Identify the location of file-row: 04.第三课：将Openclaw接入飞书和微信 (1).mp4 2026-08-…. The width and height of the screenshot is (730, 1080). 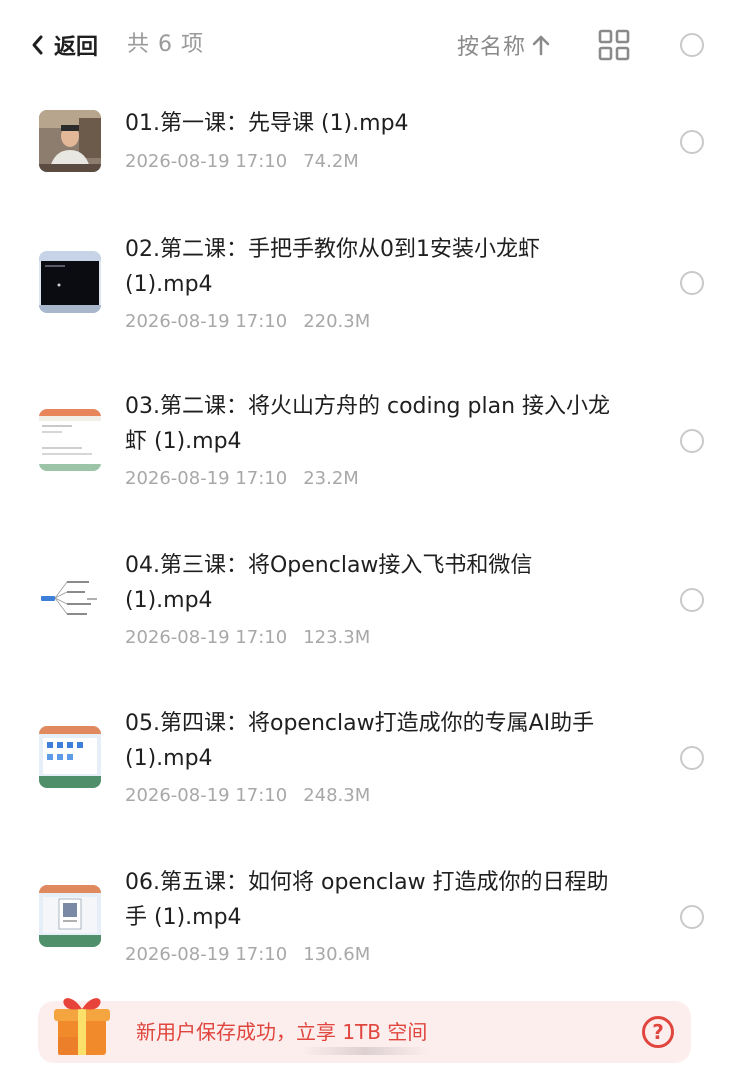
(365, 600).